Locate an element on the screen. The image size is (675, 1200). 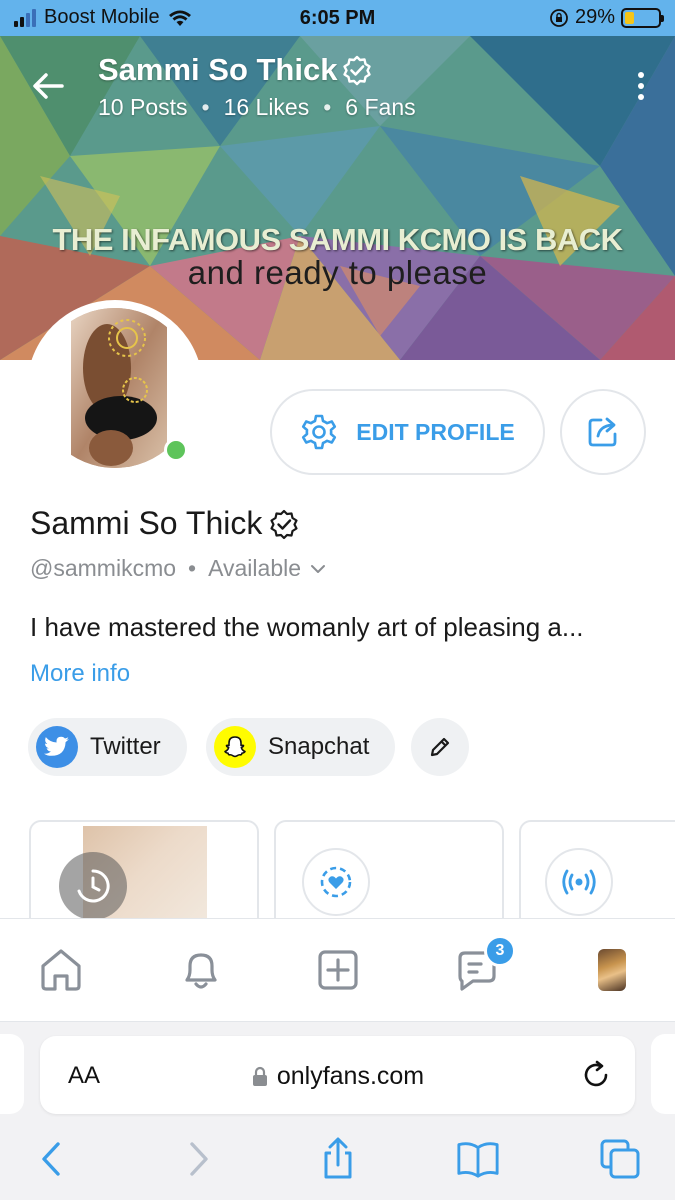
address-bar: AA onlyfans.com is located at coordinates (337, 1075).